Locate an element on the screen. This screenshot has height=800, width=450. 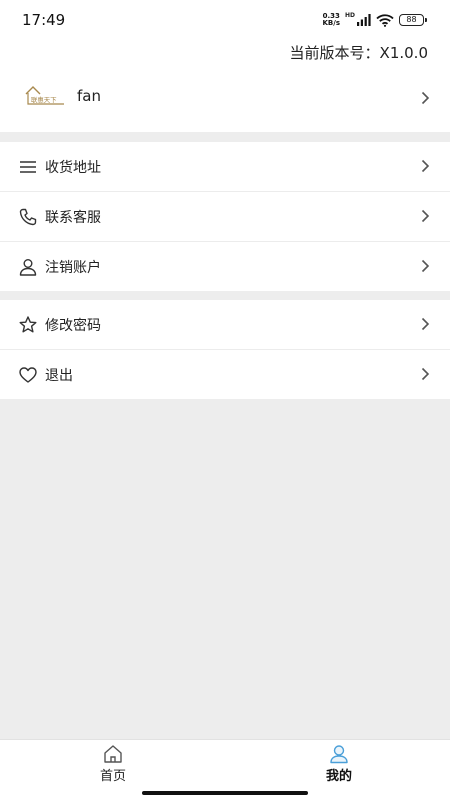
tab-mine: 我的 is located at coordinates (339, 766).